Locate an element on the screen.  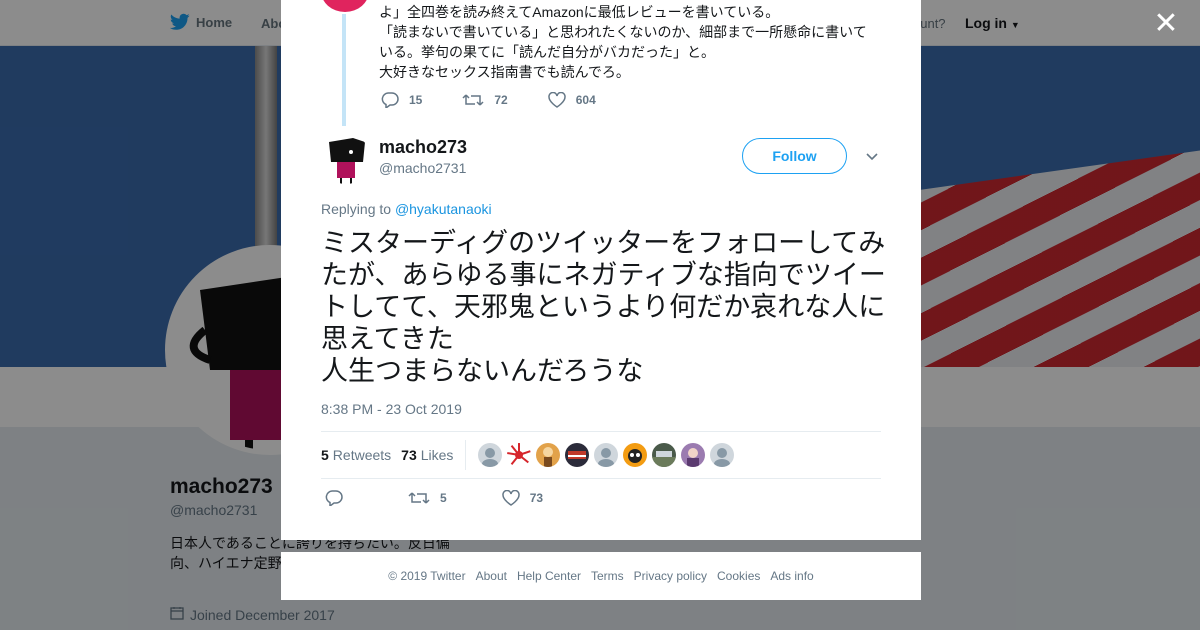
footer-cookies-link: Cookies is located at coordinates (738, 576).